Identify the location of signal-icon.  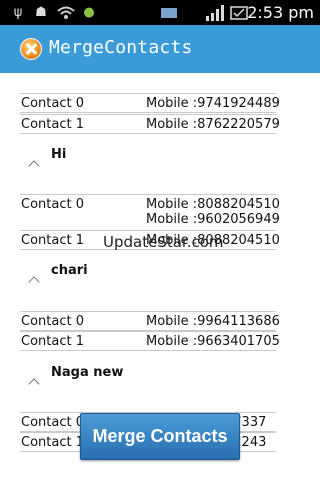
(215, 12).